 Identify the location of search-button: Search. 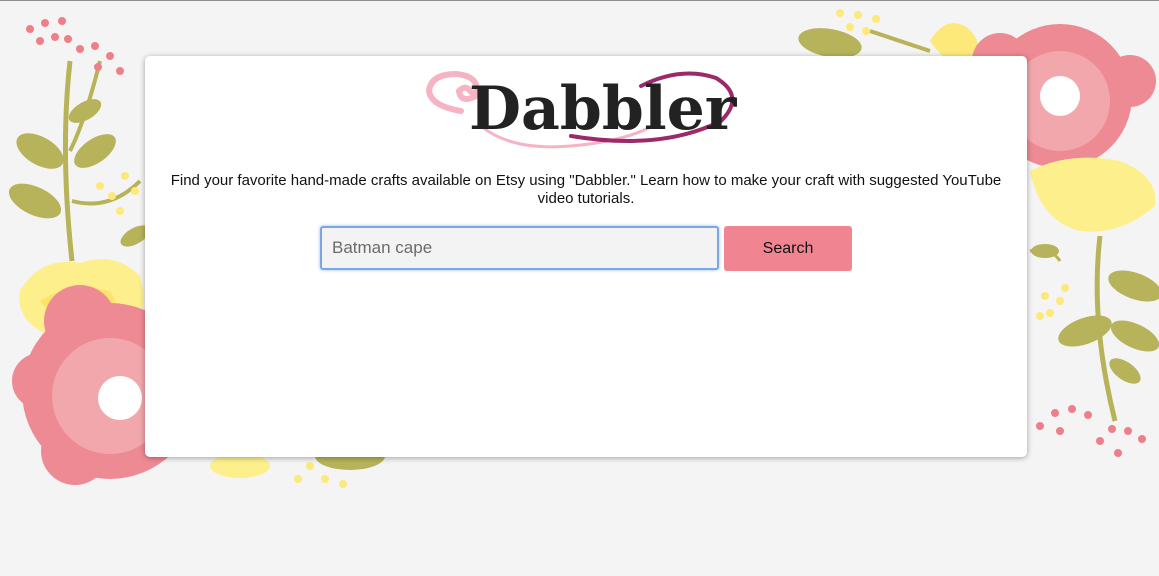
(788, 248).